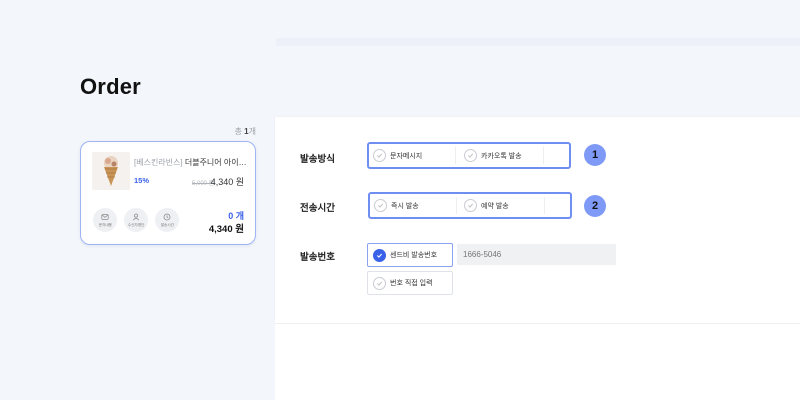 Image resolution: width=800 pixels, height=400 pixels. I want to click on send-time-group: 즉시 발송 예약 발송, so click(470, 205).